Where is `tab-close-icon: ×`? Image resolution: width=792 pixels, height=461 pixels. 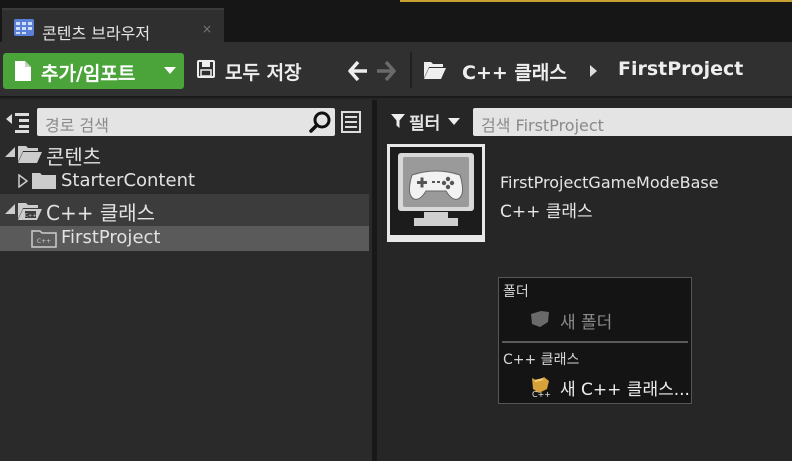 tab-close-icon: × is located at coordinates (207, 29).